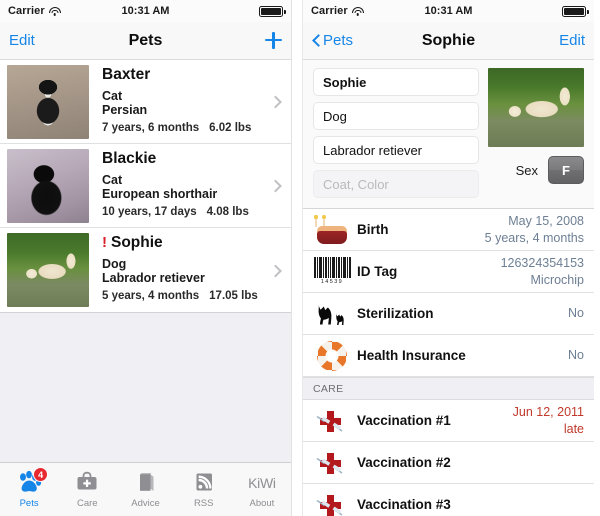  I want to click on pet-age: 10 years, 17 days, so click(149, 212).